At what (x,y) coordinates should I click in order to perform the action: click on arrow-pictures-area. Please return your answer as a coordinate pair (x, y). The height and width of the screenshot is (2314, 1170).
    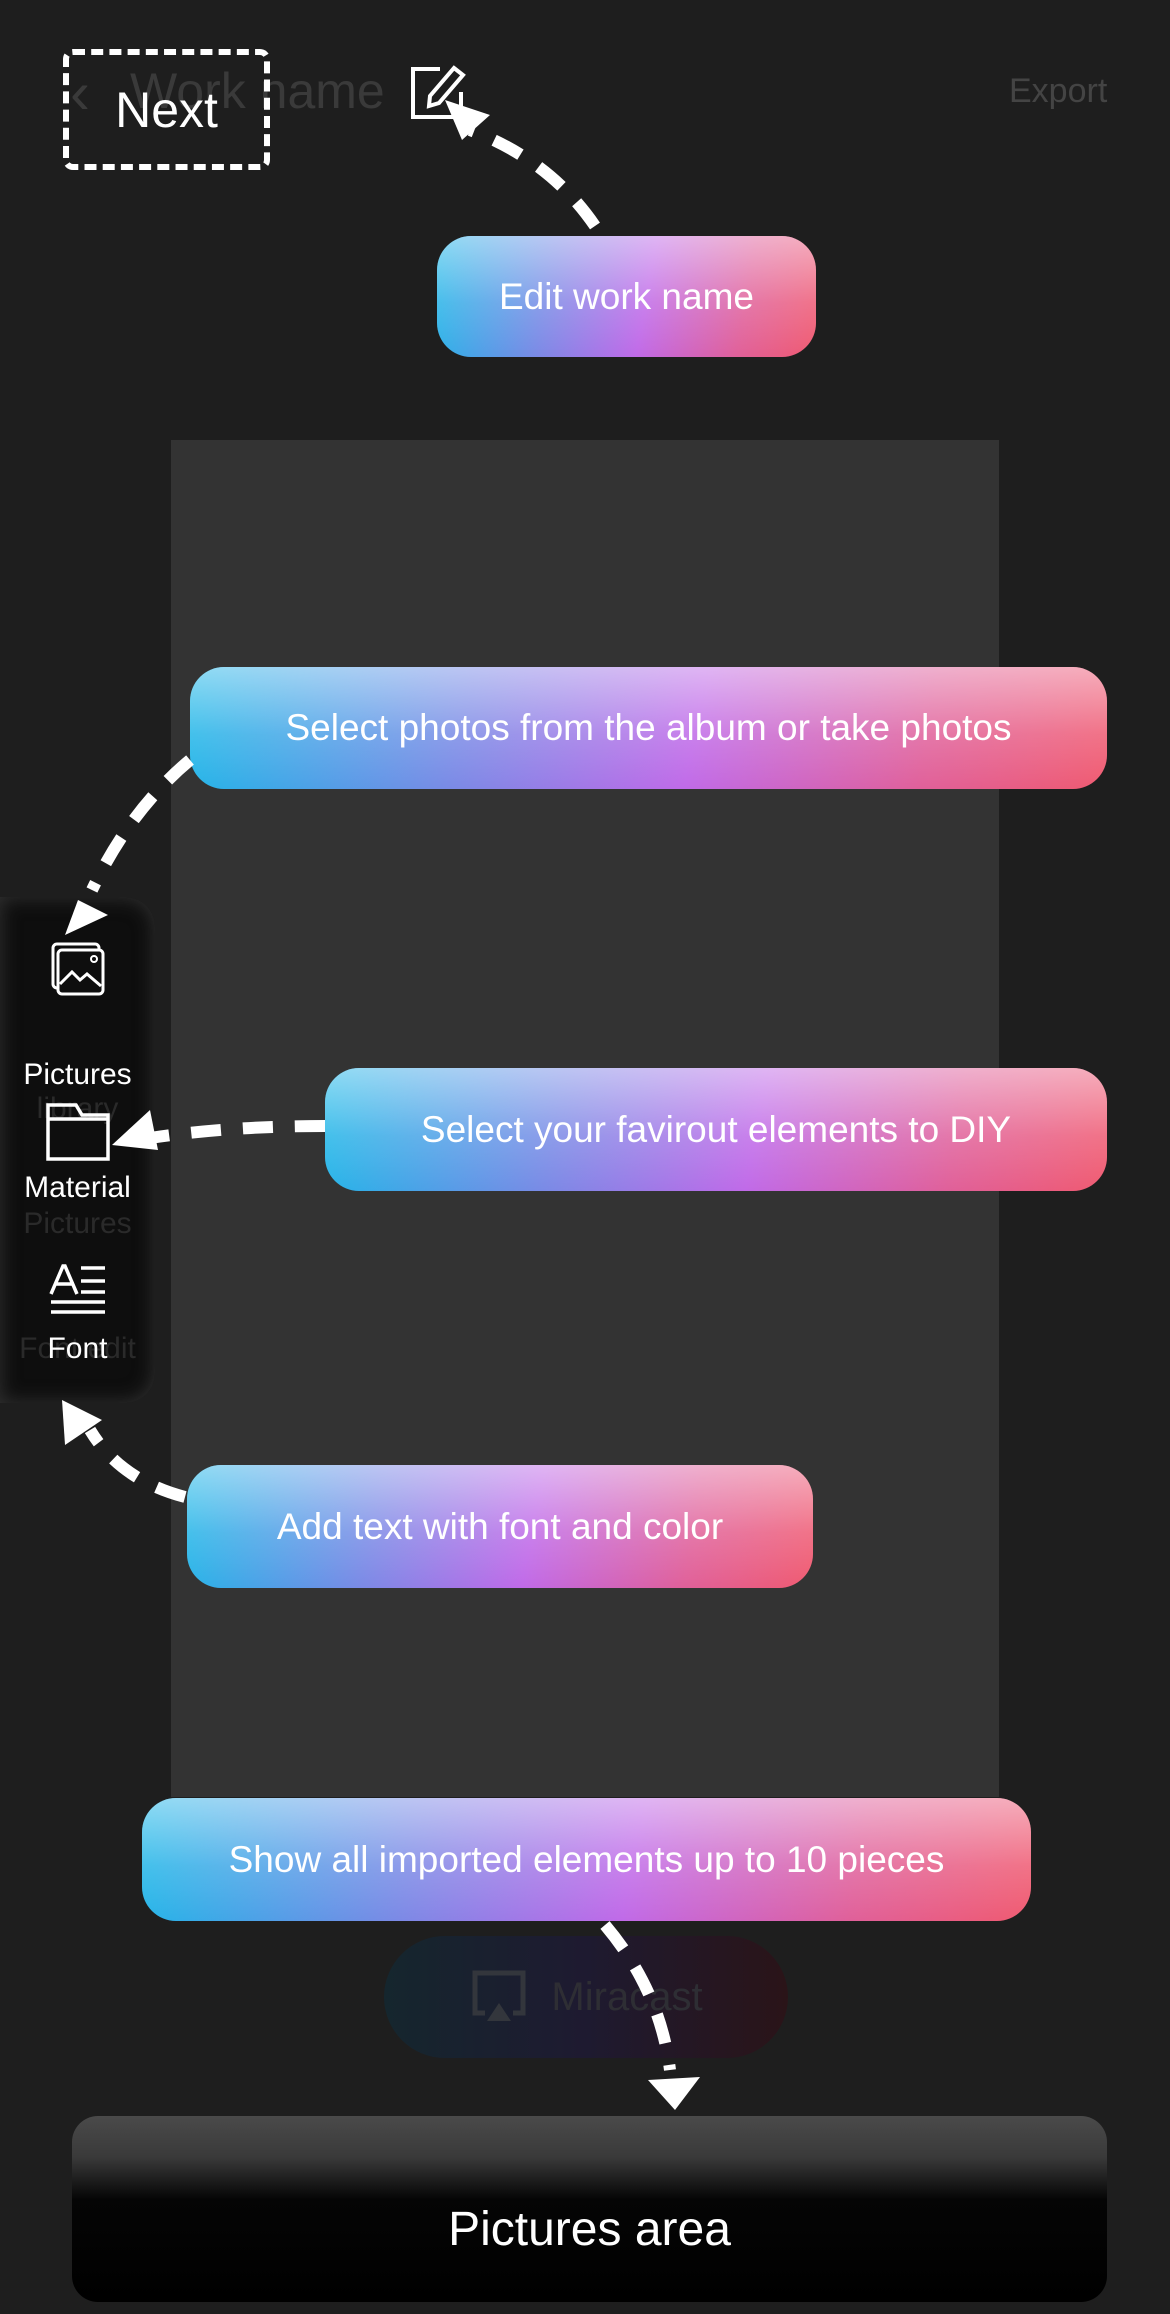
    Looking at the image, I should click on (638, 1996).